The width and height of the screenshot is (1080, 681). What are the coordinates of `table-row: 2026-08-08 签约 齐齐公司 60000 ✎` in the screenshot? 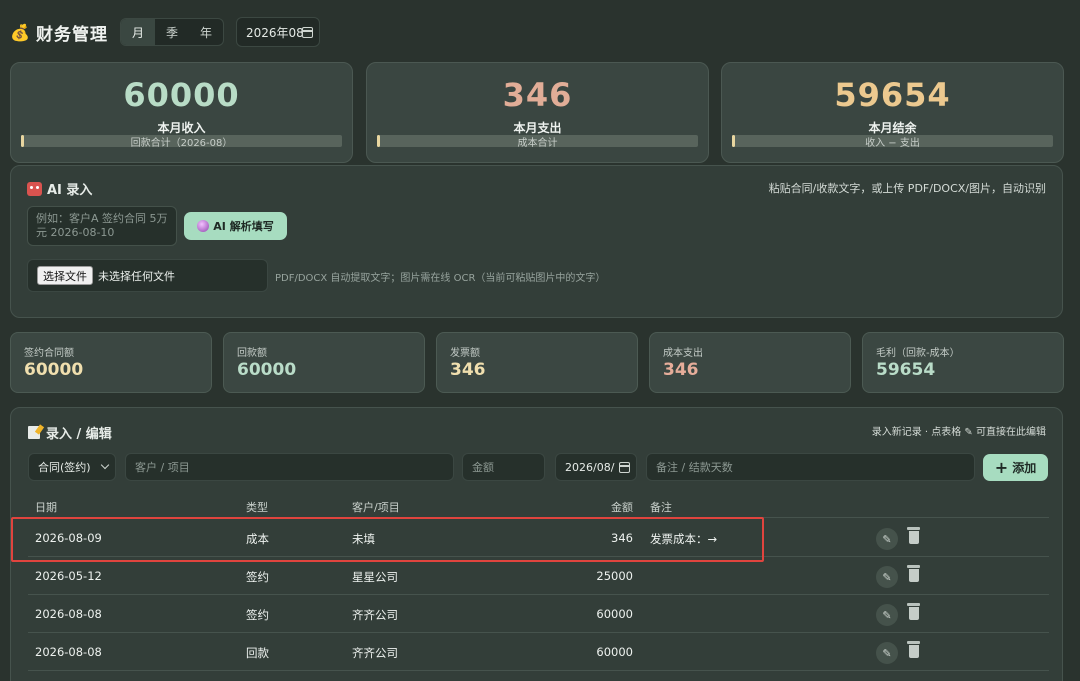 It's located at (538, 614).